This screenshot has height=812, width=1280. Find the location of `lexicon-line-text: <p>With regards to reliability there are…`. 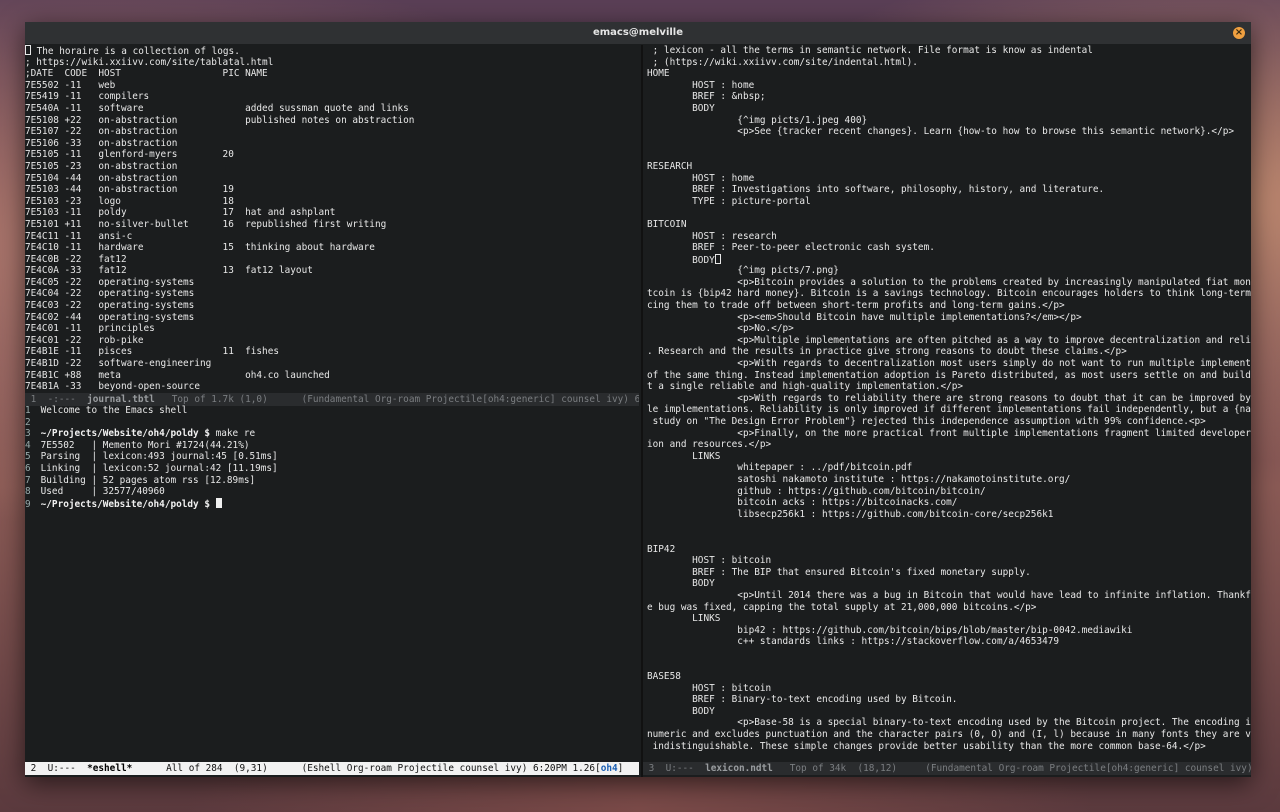

lexicon-line-text: <p>With regards to reliability there are… is located at coordinates (949, 398).